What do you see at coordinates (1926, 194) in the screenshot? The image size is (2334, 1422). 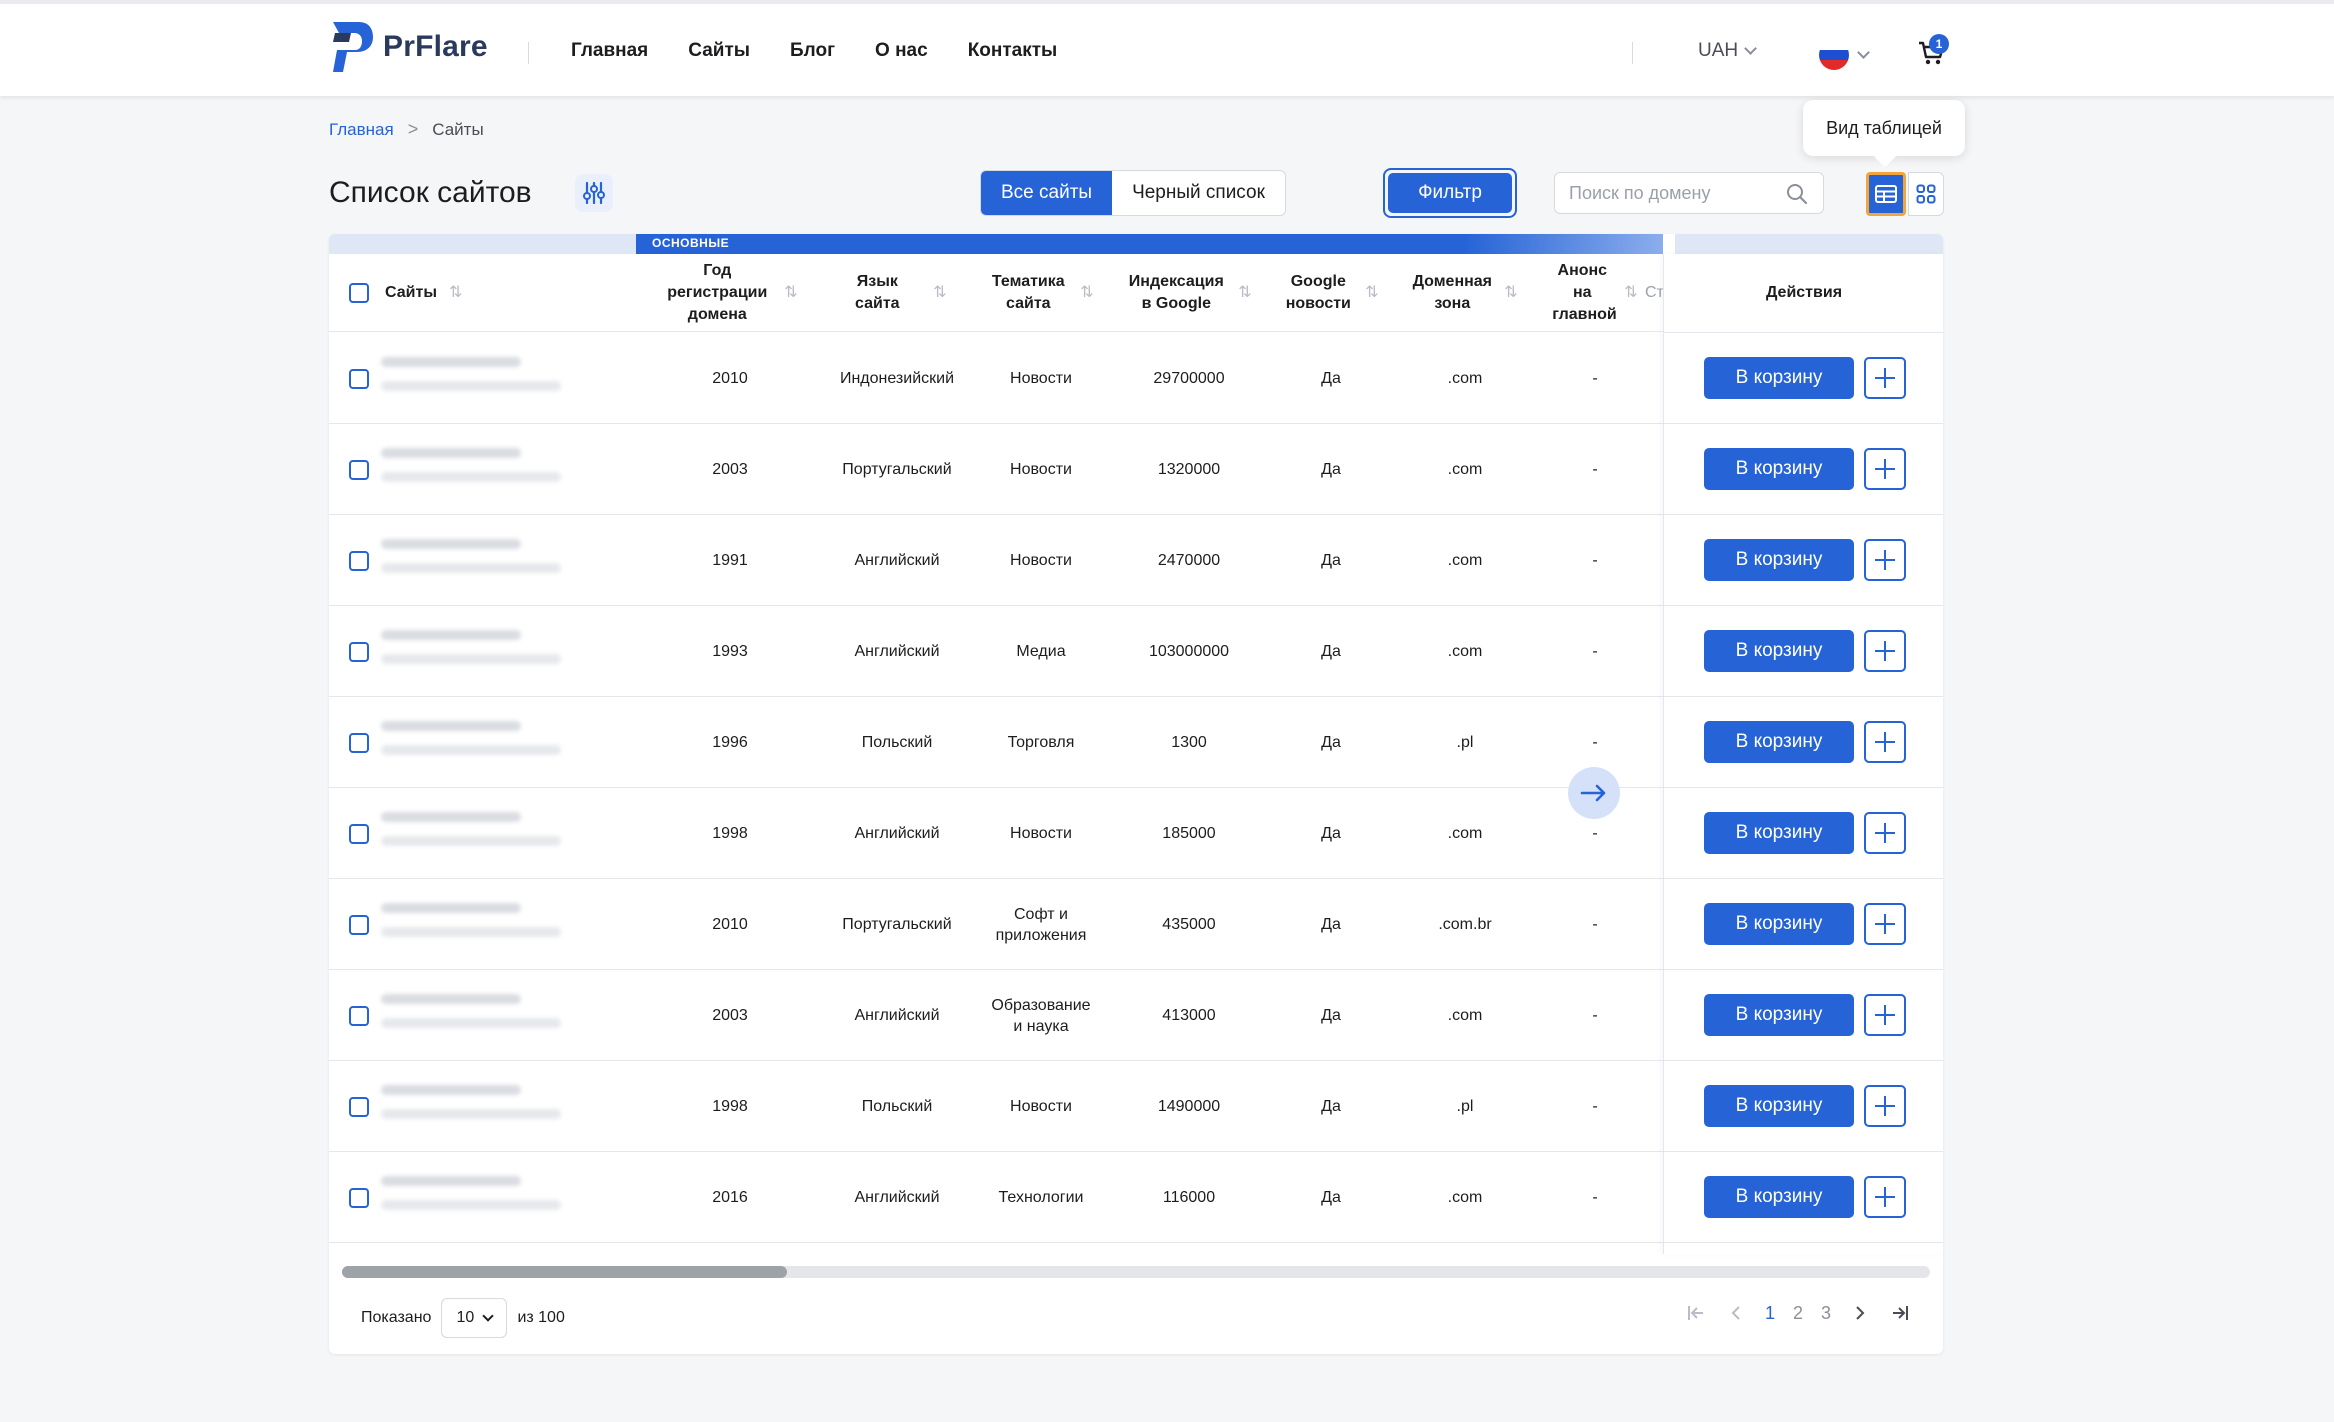 I see `grid-view-button` at bounding box center [1926, 194].